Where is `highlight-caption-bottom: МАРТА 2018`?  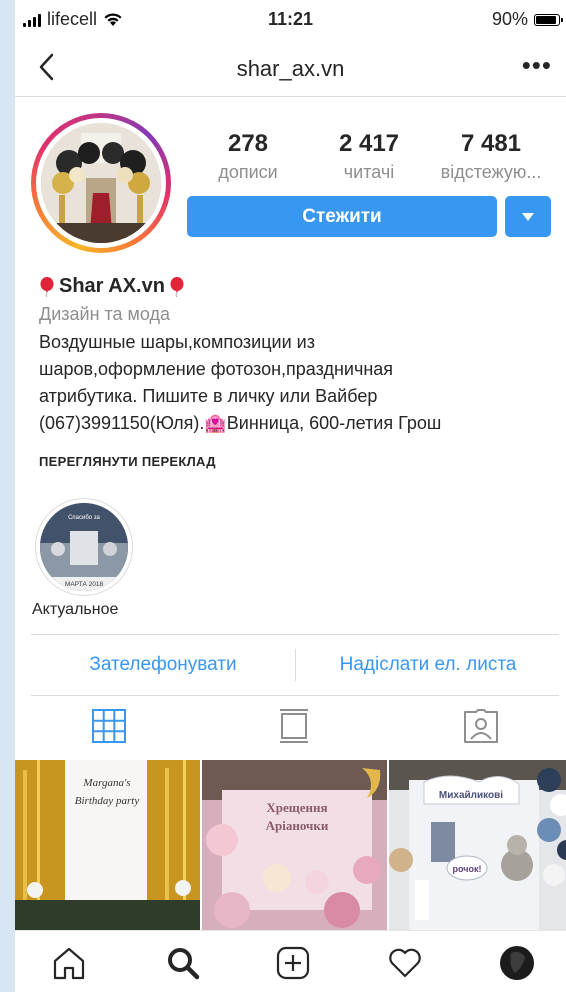
highlight-caption-bottom: МАРТА 2018 is located at coordinates (84, 584).